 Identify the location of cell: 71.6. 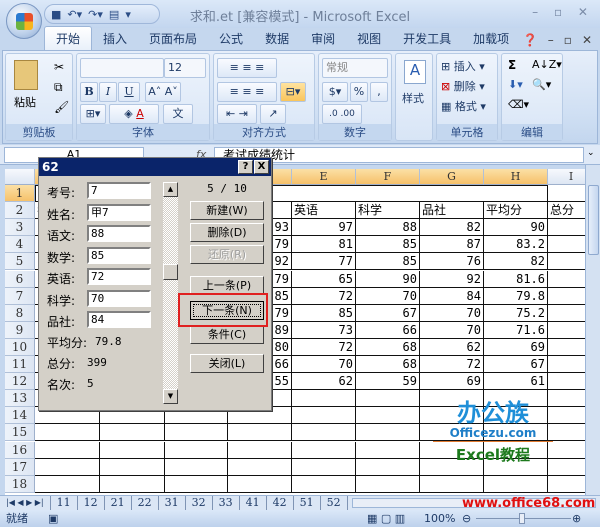
(516, 330).